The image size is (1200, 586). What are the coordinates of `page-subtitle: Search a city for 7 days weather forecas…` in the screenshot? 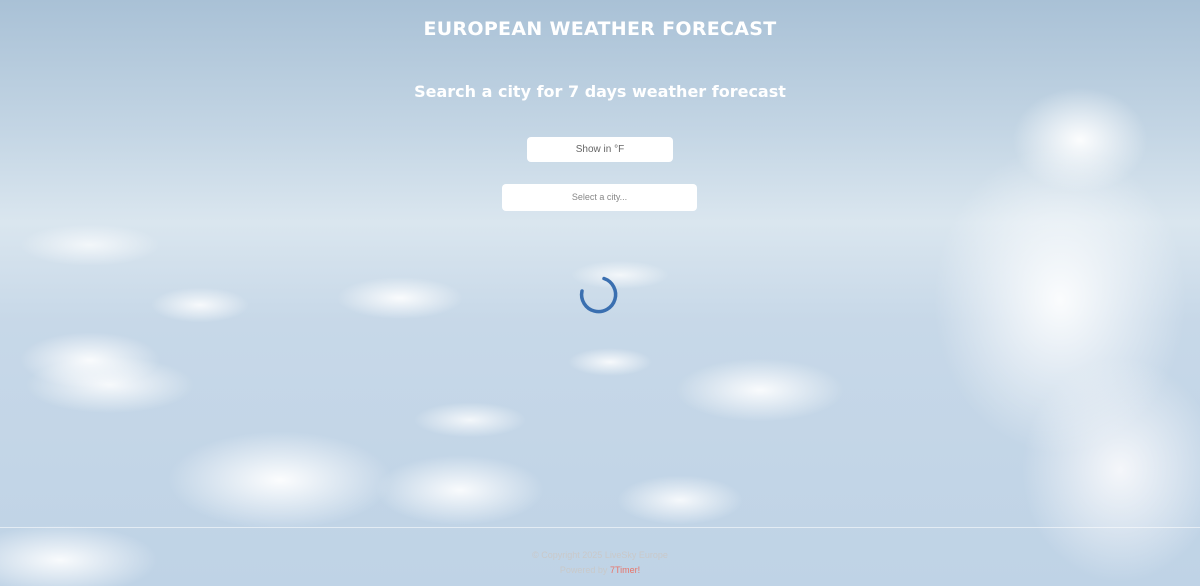 It's located at (600, 91).